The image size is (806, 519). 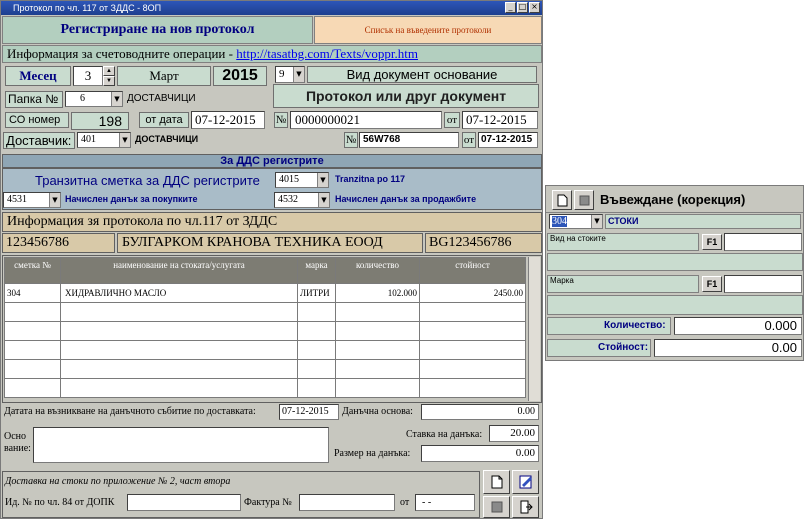 I want to click on tax-base-field: 0.00, so click(x=480, y=412).